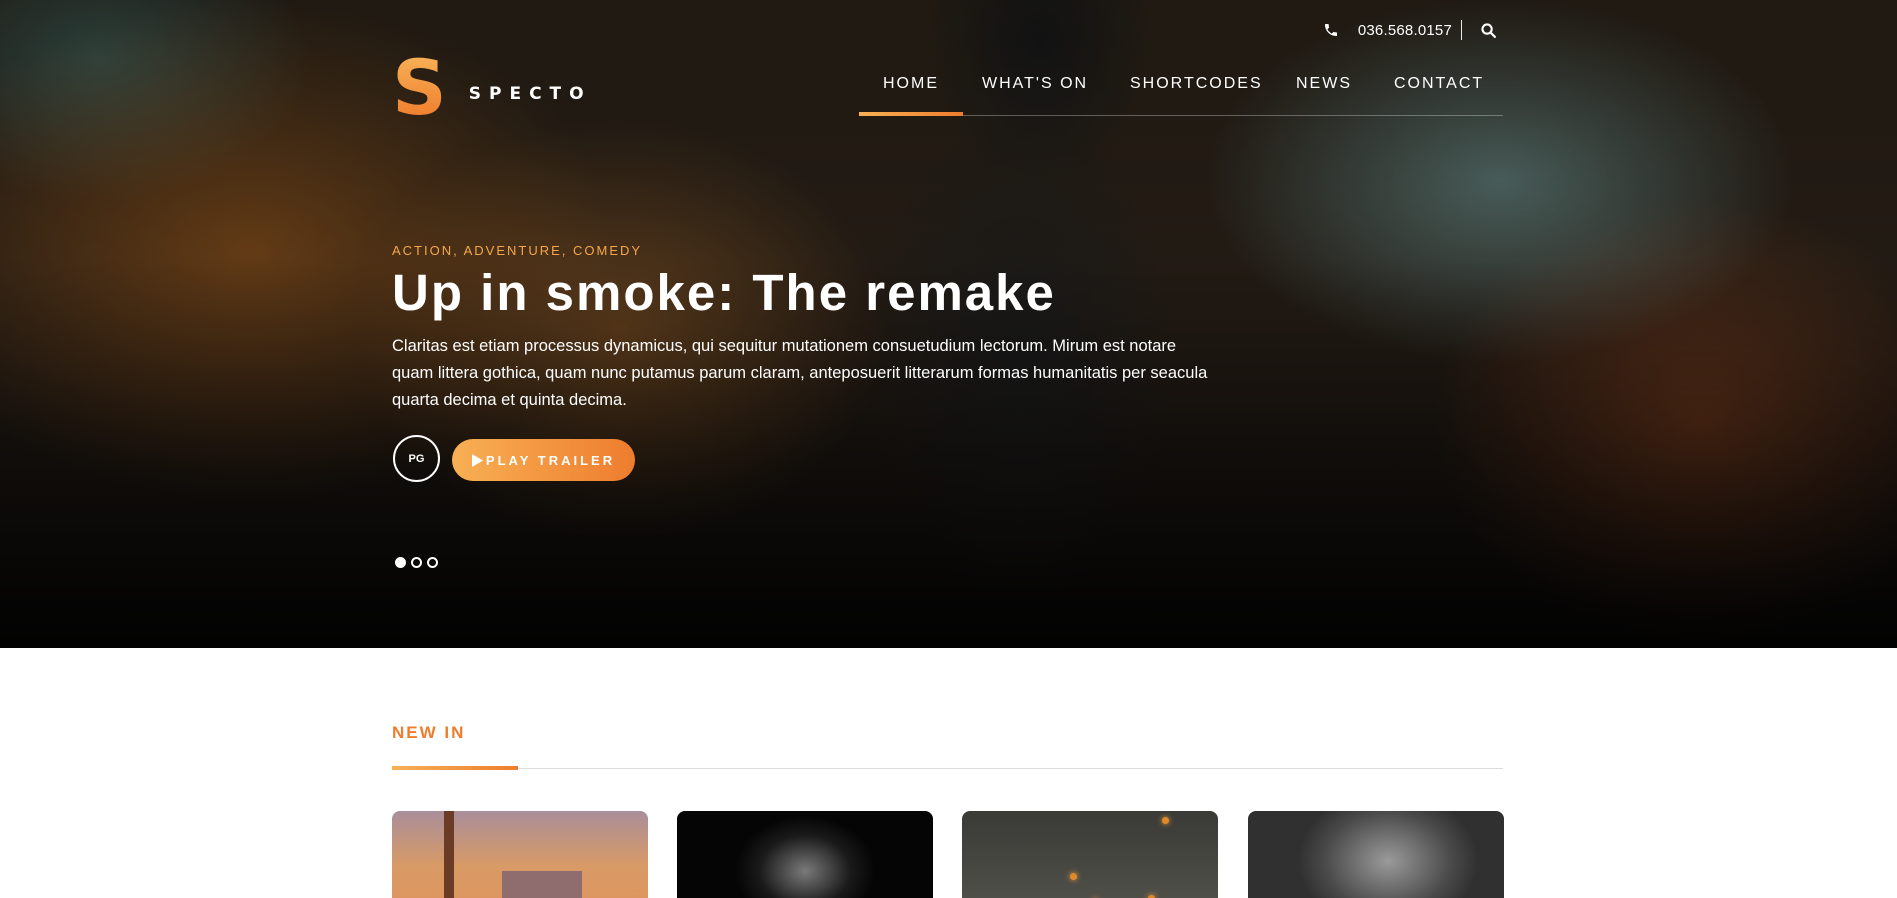  What do you see at coordinates (416, 458) in the screenshot?
I see `rating-badge: PG` at bounding box center [416, 458].